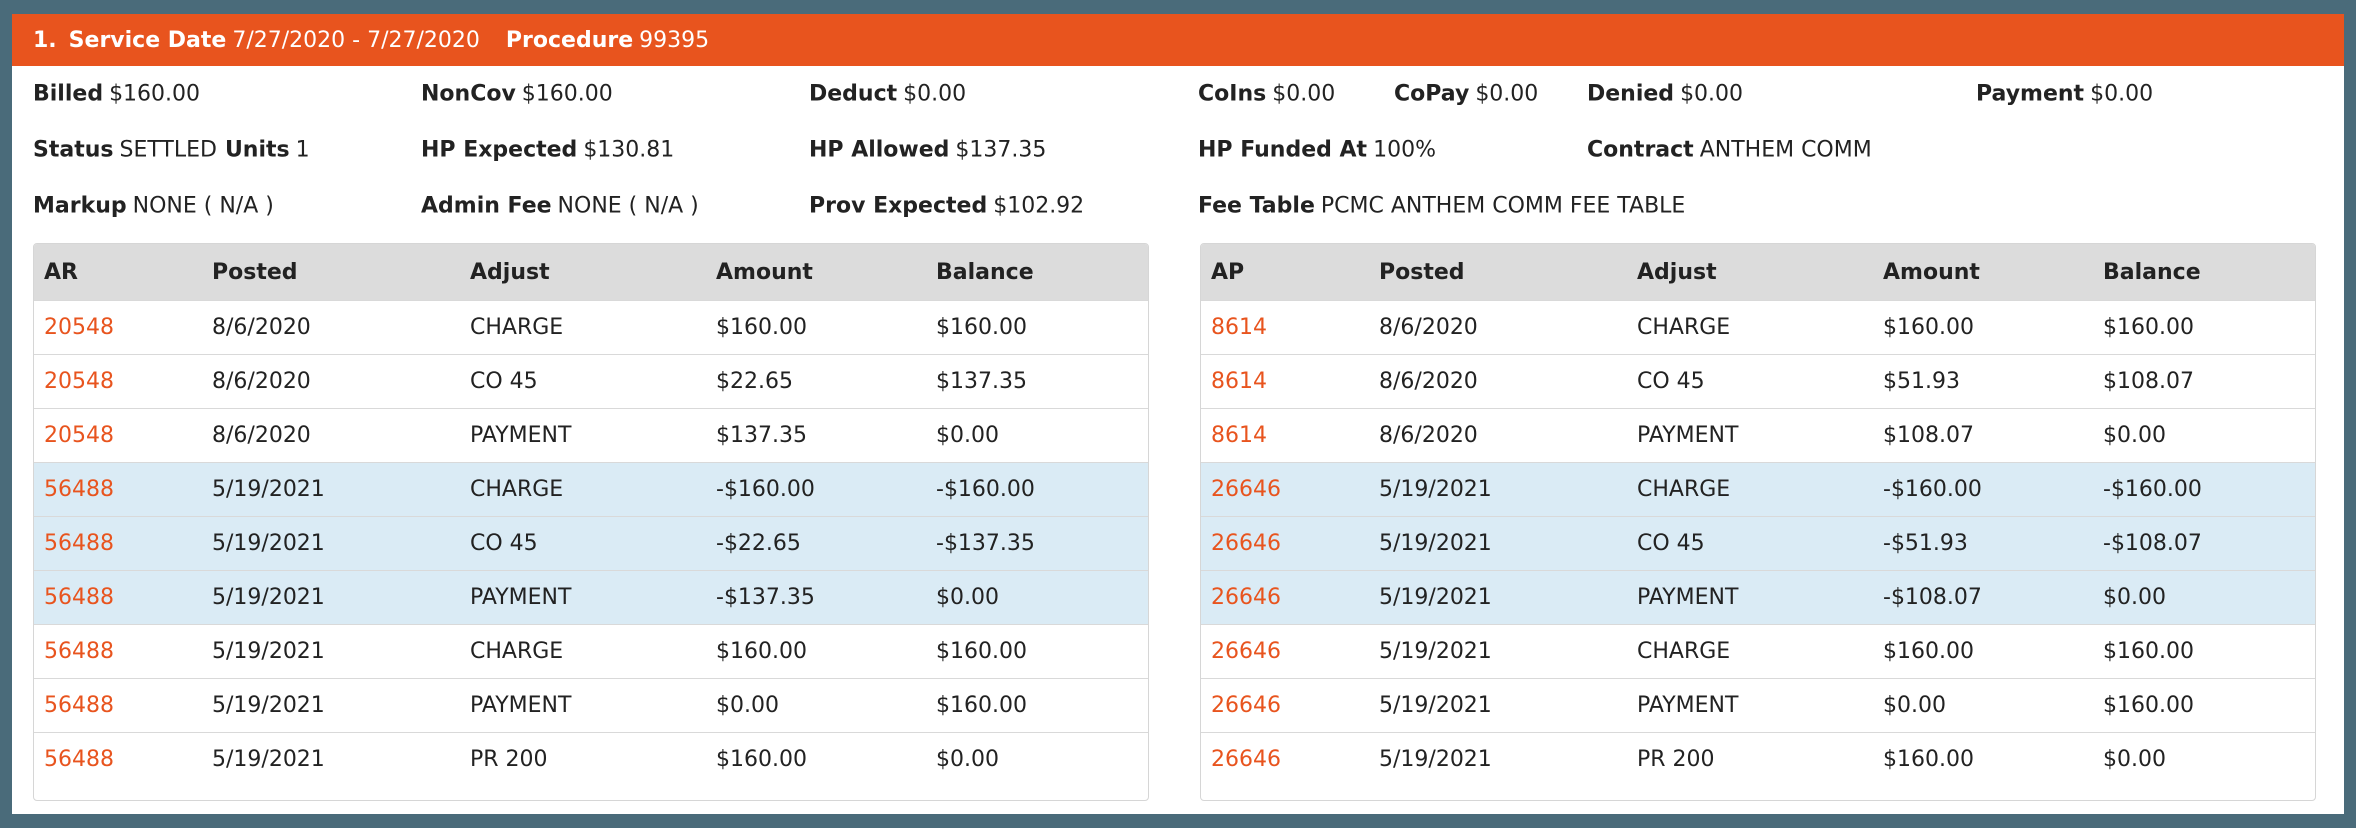  What do you see at coordinates (153, 206) in the screenshot?
I see `markup-field: Markup NONE ( N/A )` at bounding box center [153, 206].